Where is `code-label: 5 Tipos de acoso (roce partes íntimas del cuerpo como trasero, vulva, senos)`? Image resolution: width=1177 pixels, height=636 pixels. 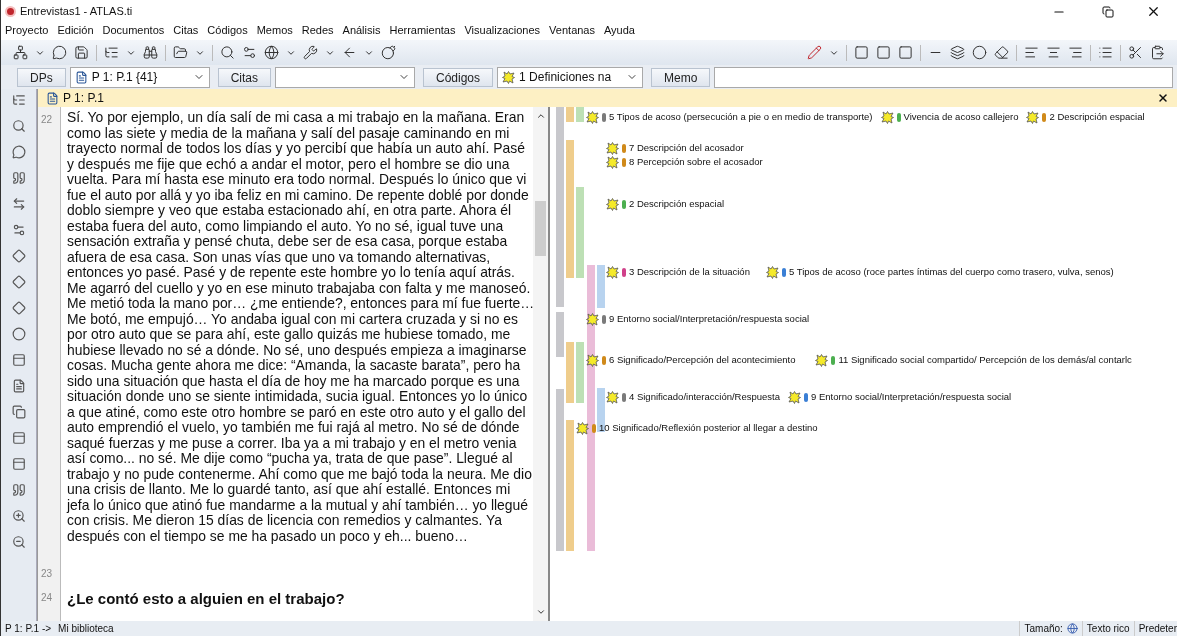 code-label: 5 Tipos de acoso (roce partes íntimas del cuerpo como trasero, vulva, senos) is located at coordinates (951, 272).